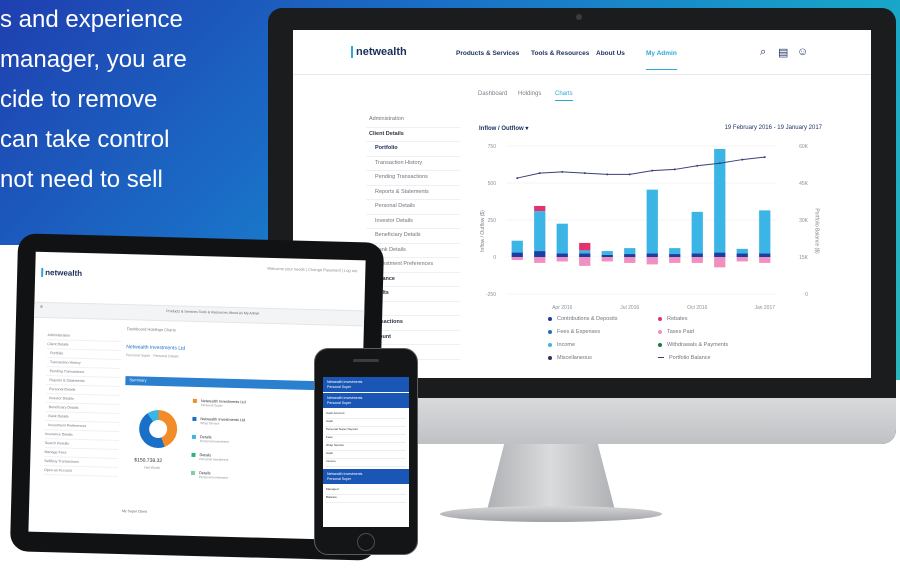  Describe the element at coordinates (570, 358) in the screenshot. I see `legend-item: Miscellaneous` at that location.